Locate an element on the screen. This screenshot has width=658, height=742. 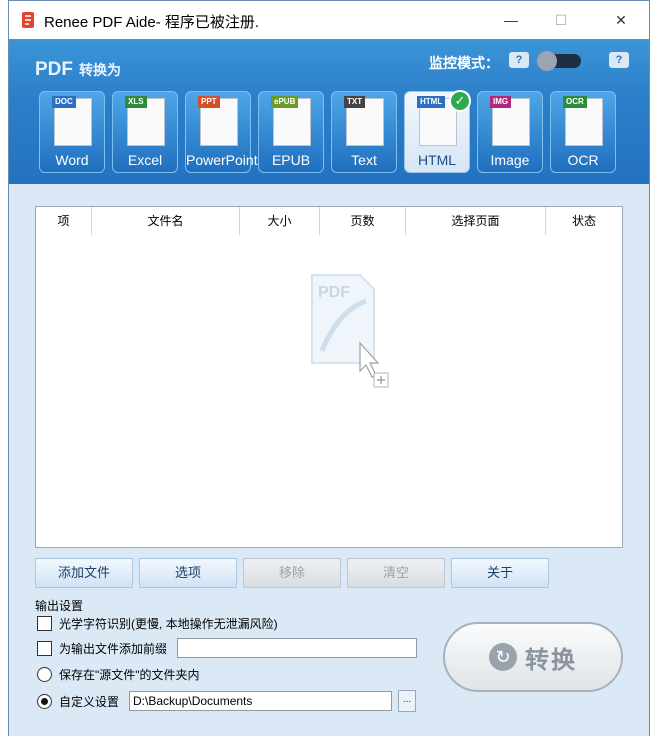
convert-to-word-button: DOC Word is located at coordinates (72, 132).